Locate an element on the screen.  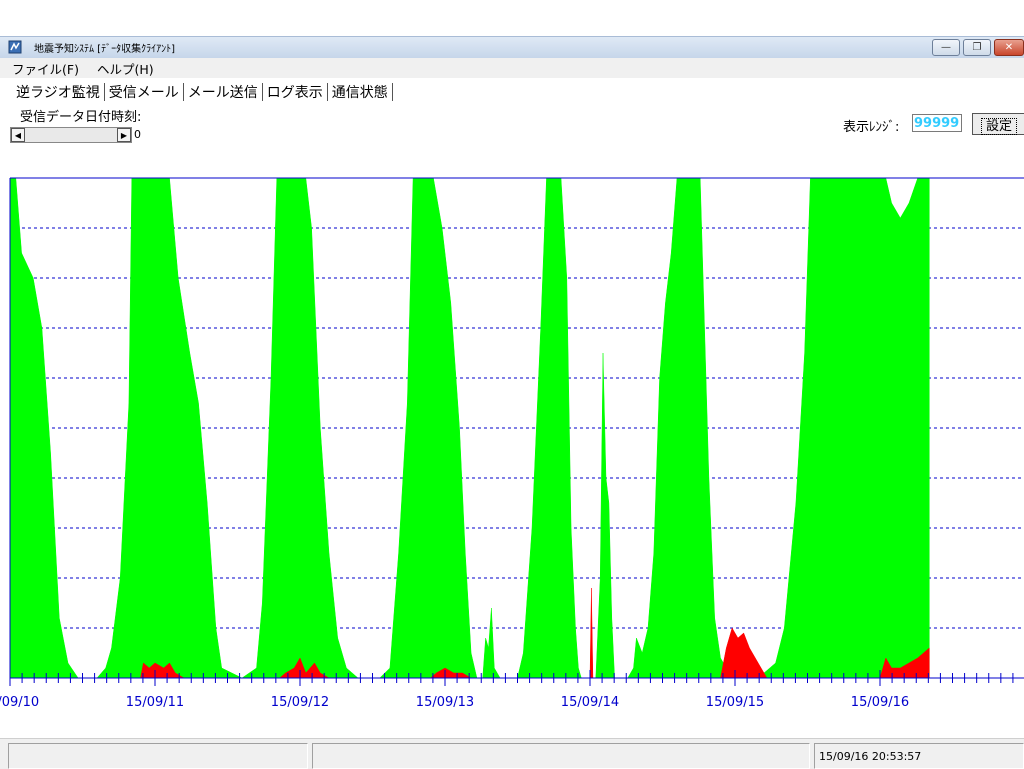
tab-reverse-radio-monitor: 逆ラジオ監視 is located at coordinates (58, 92).